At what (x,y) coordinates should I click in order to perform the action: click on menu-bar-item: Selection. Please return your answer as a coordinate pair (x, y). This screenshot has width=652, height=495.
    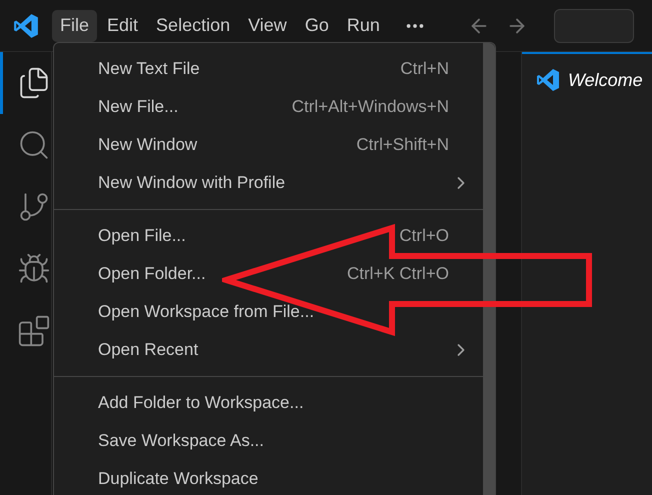
    Looking at the image, I should click on (193, 26).